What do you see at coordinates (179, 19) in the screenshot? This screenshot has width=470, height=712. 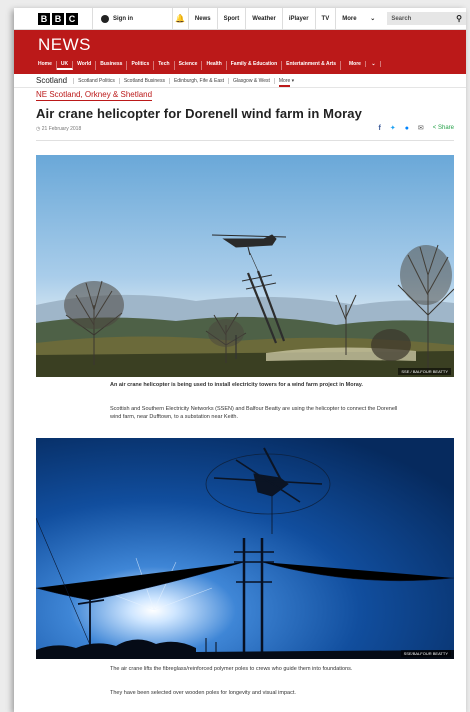 I see `notifications-bell-icon: 🔔` at bounding box center [179, 19].